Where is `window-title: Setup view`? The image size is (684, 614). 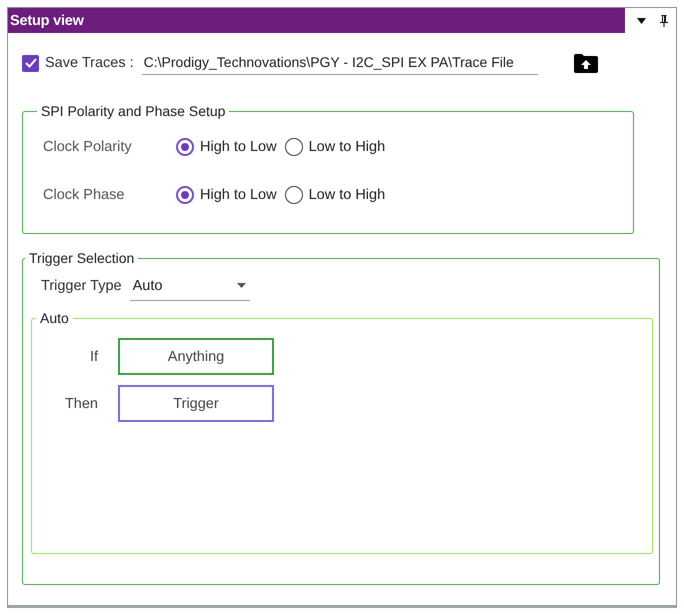
window-title: Setup view is located at coordinates (316, 20).